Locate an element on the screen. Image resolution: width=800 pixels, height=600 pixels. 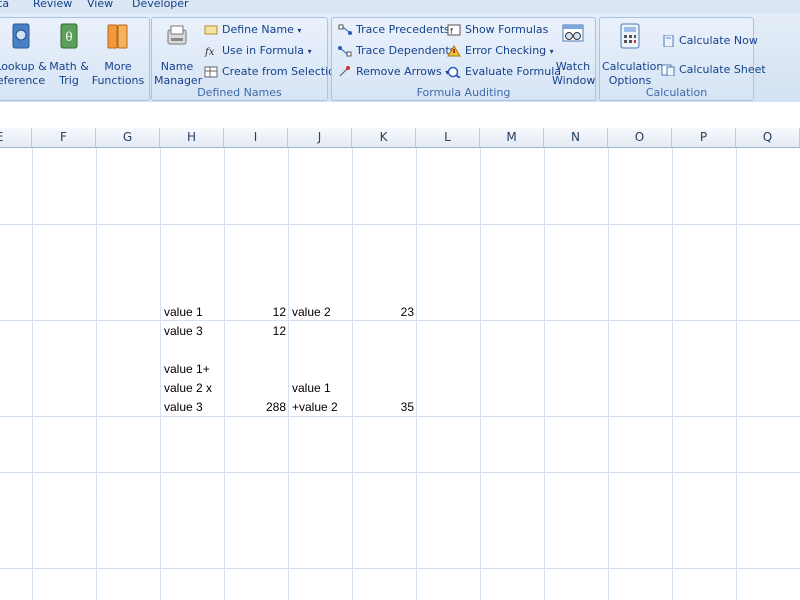
lookup-reference-button: Lookup & eference is located at coordinates (23, 55).